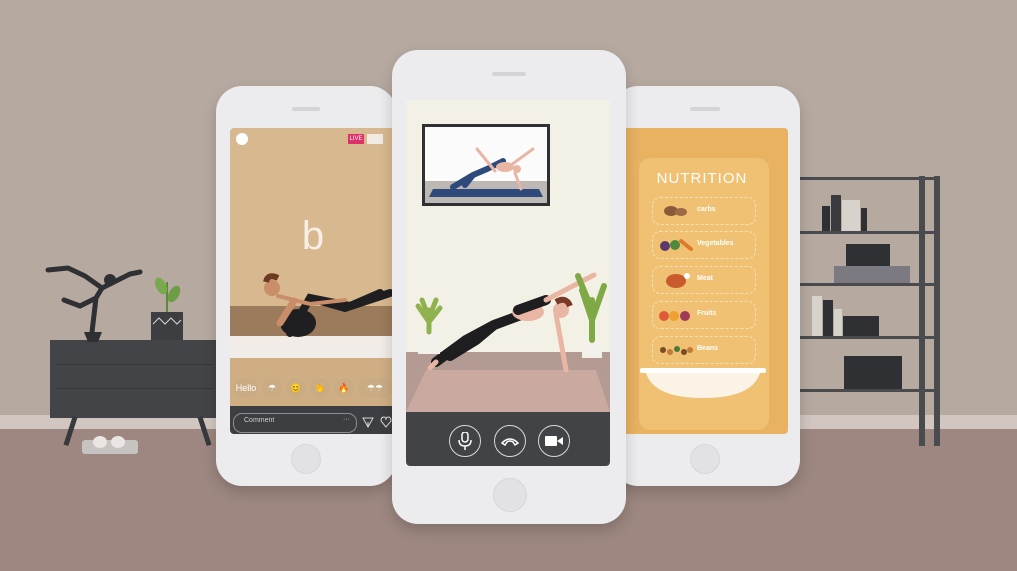 This screenshot has height=571, width=1017. Describe the element at coordinates (386, 422) in the screenshot. I see `heart-icon` at that location.